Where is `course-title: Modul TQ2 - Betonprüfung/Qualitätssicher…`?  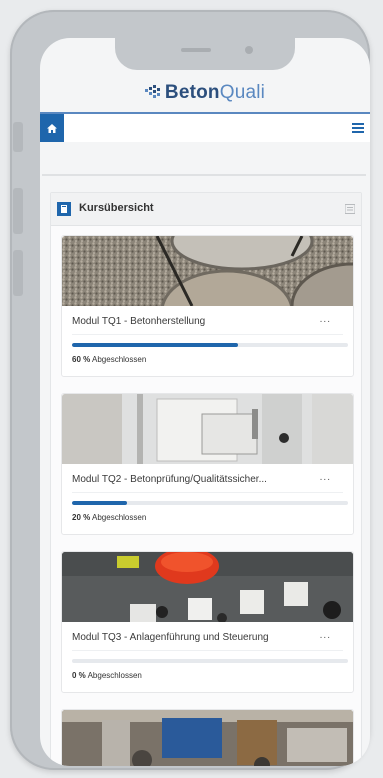
course-title: Modul TQ2 - Betonprüfung/Qualitätssicher… is located at coordinates (192, 479).